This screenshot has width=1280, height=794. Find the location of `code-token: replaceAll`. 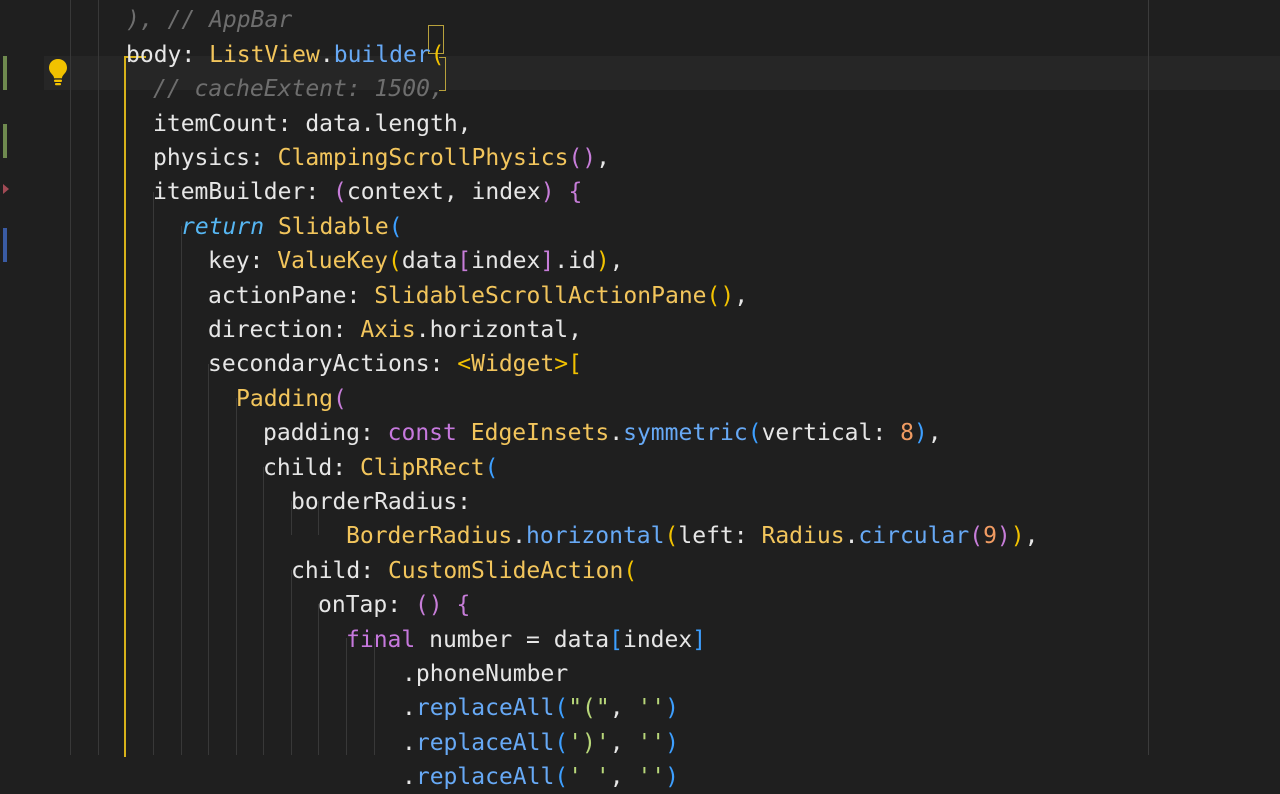

code-token: replaceAll is located at coordinates (485, 777).